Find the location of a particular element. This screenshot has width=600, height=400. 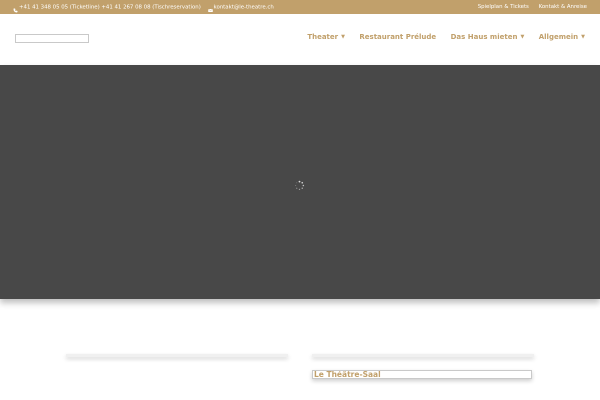

nav-item-label: Allgemein is located at coordinates (558, 37).